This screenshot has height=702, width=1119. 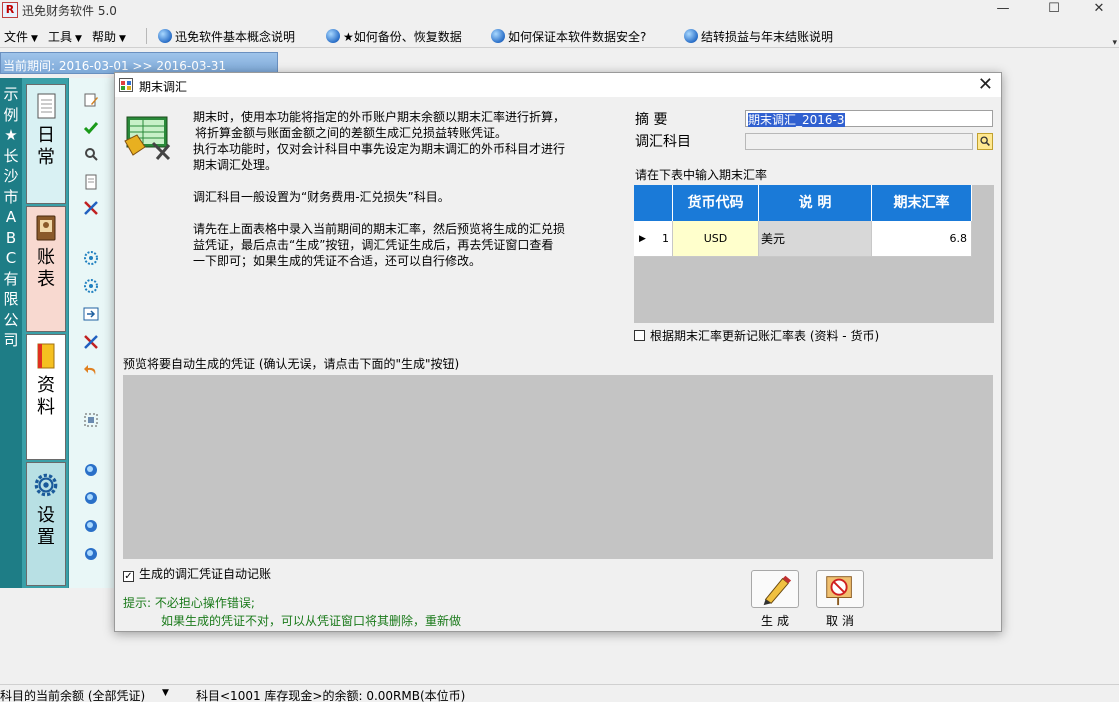 What do you see at coordinates (11, 333) in the screenshot?
I see `company-name-strip: 示 例 ★ 长 沙 市 A B C 有 限 公 司` at bounding box center [11, 333].